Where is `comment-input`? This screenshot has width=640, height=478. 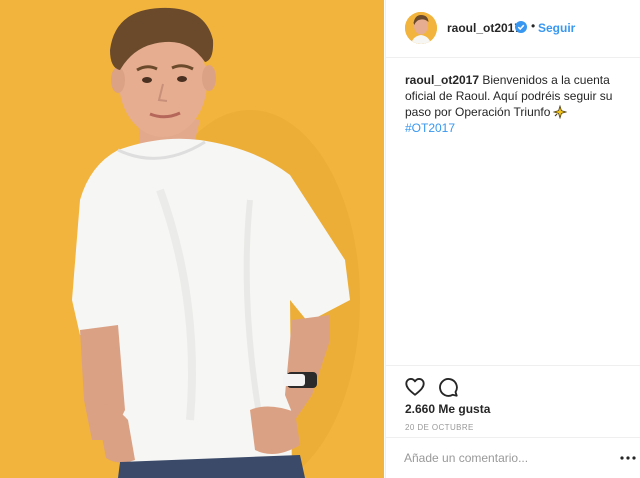 comment-input is located at coordinates (504, 458).